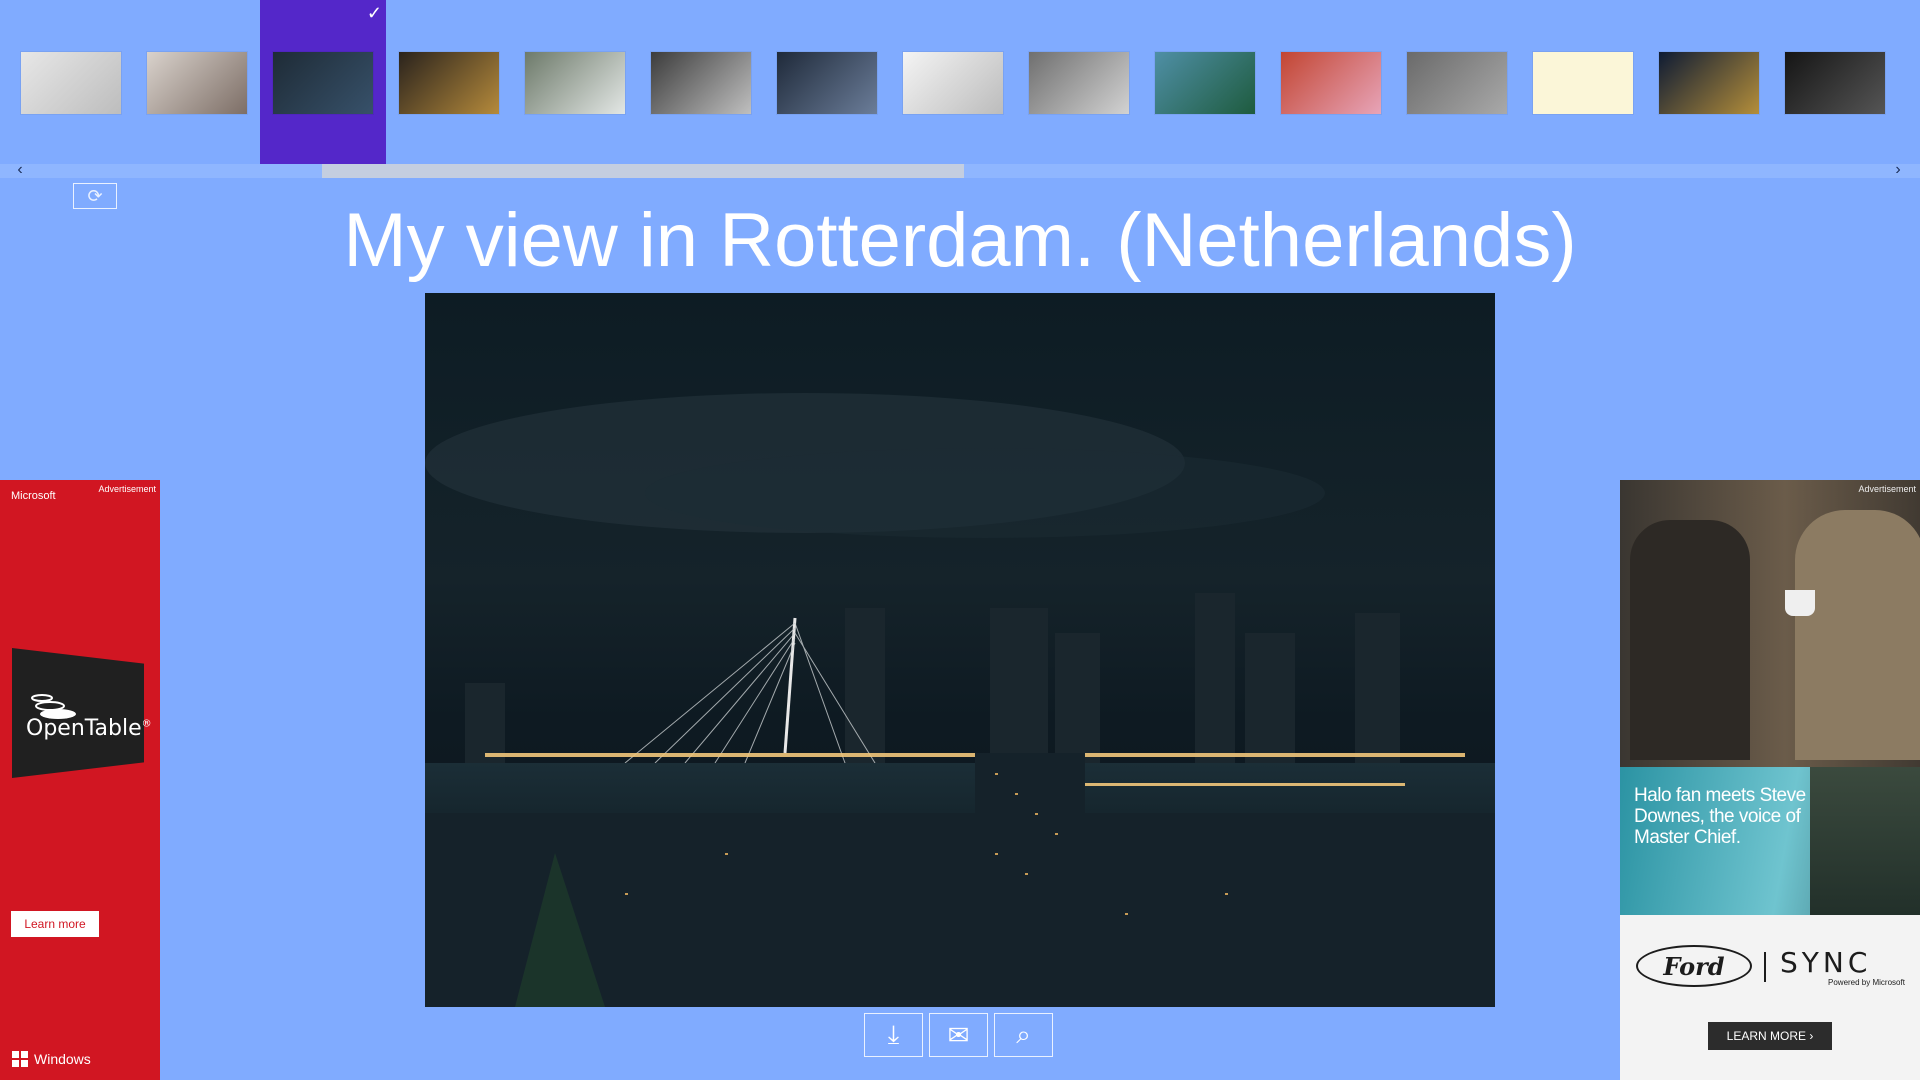 The height and width of the screenshot is (1080, 1920). I want to click on checkmark-icon: ✓, so click(374, 13).